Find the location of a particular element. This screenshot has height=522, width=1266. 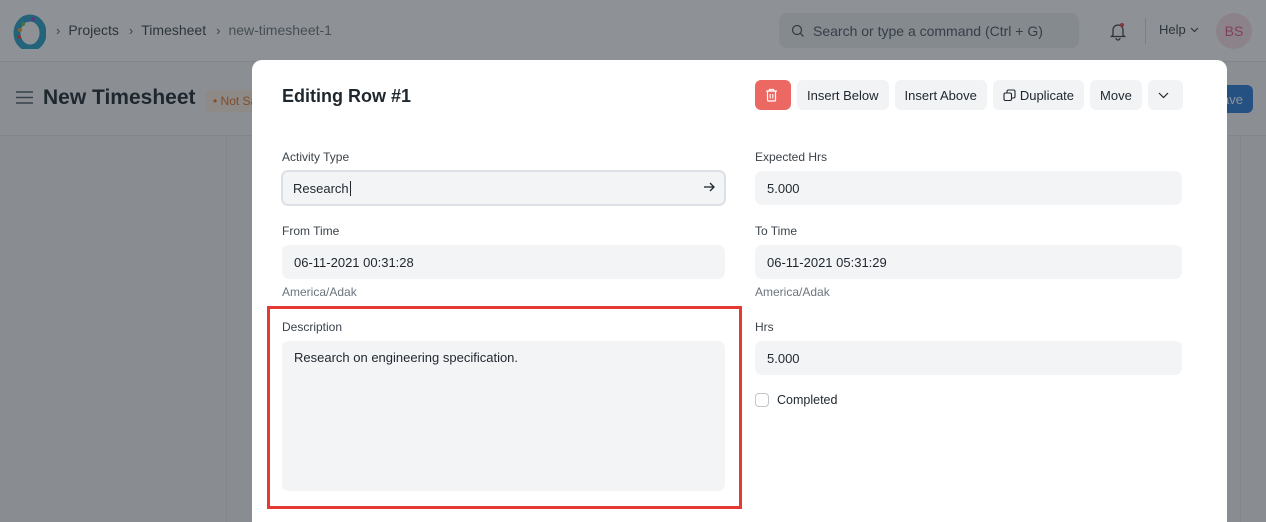

duplicate-button: Duplicate is located at coordinates (1038, 95).